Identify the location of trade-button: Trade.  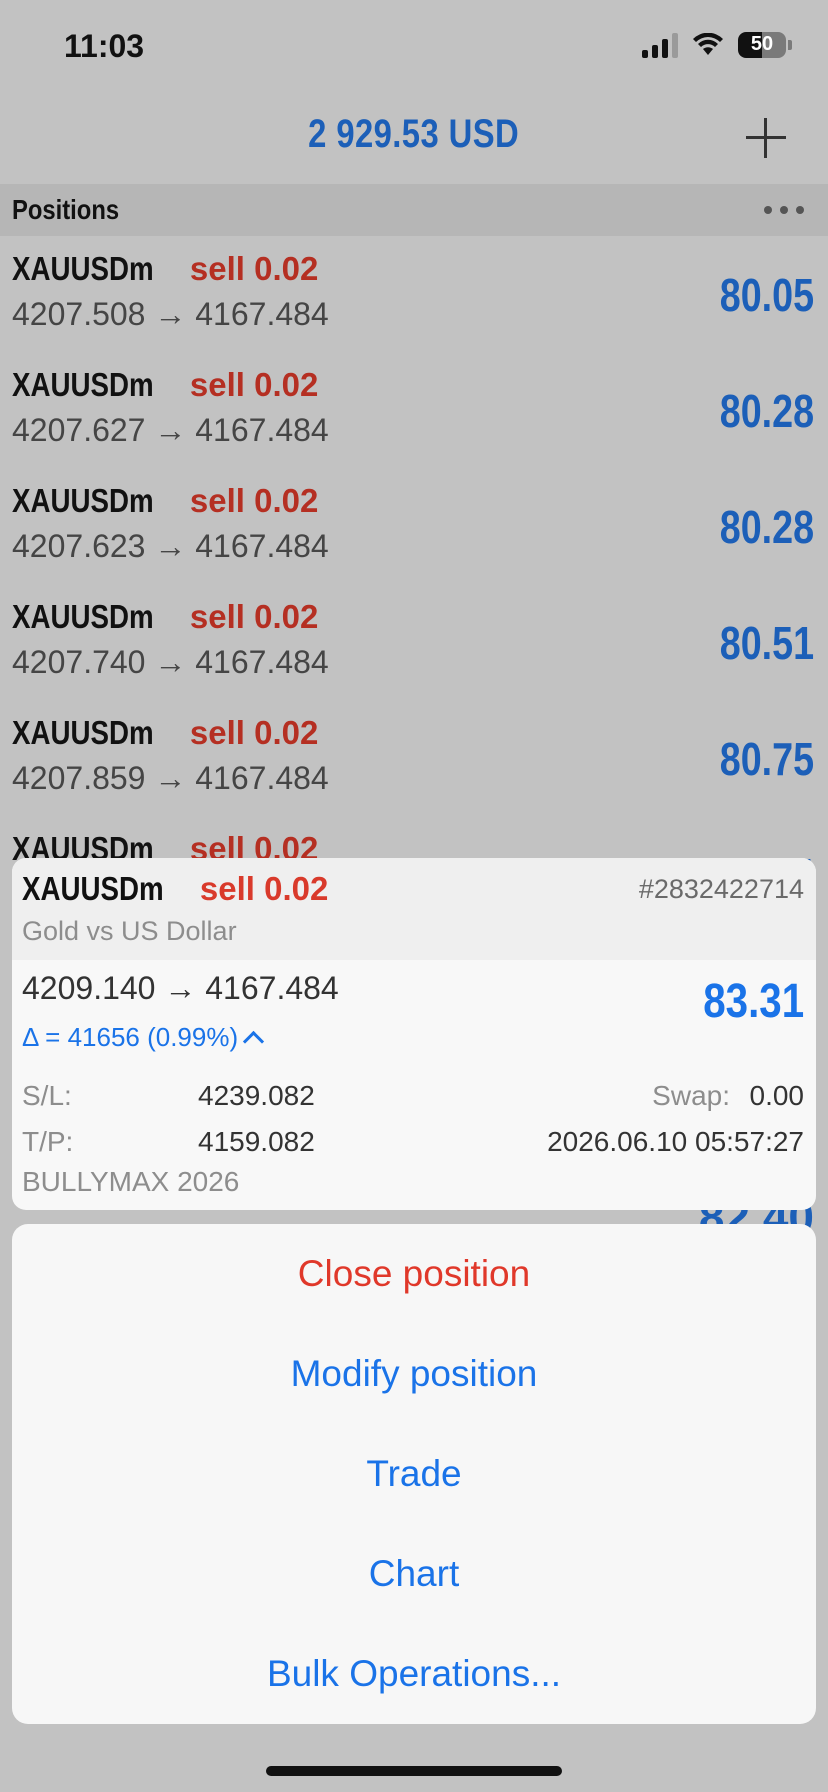
(414, 1474).